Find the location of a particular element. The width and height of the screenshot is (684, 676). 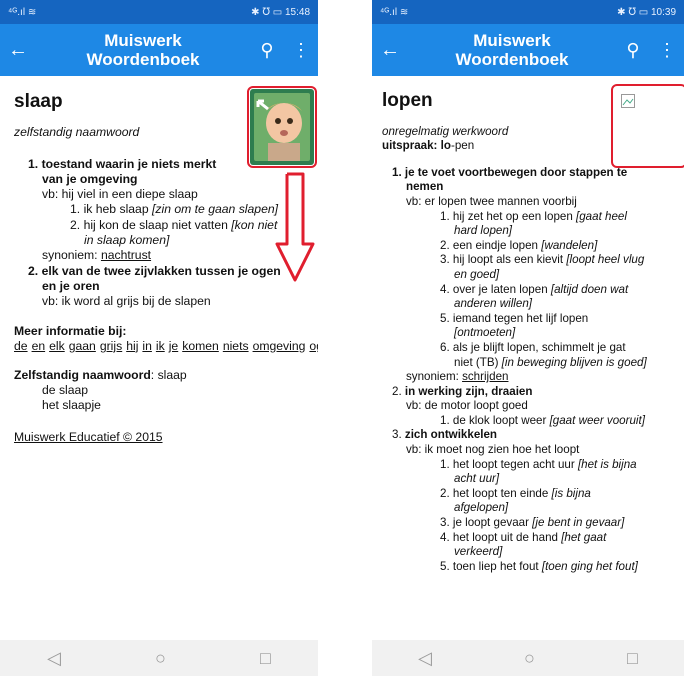

line-text: niet (TB) is located at coordinates (478, 362).